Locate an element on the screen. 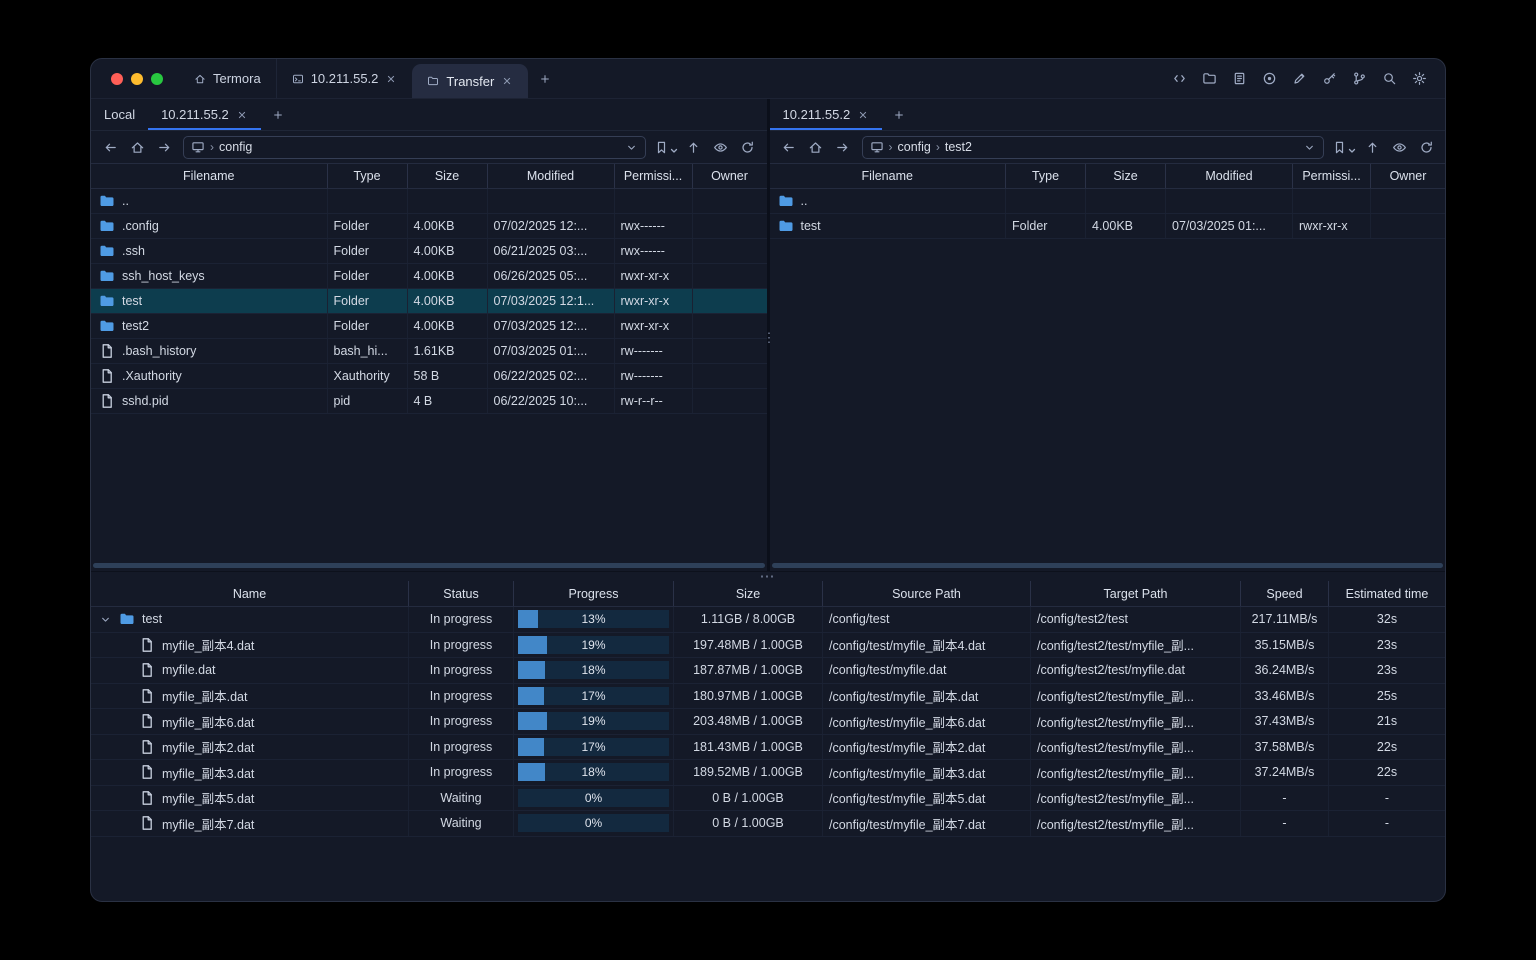 The width and height of the screenshot is (1536, 960). column-header-target-path: Target Path is located at coordinates (1136, 593).